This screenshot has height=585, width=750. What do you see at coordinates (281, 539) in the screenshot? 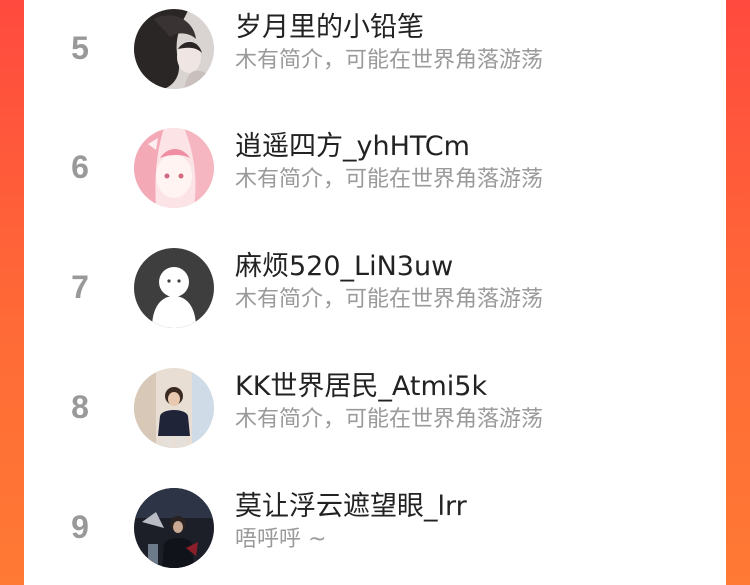
I see `user-bio: 唔呼呼 ~` at bounding box center [281, 539].